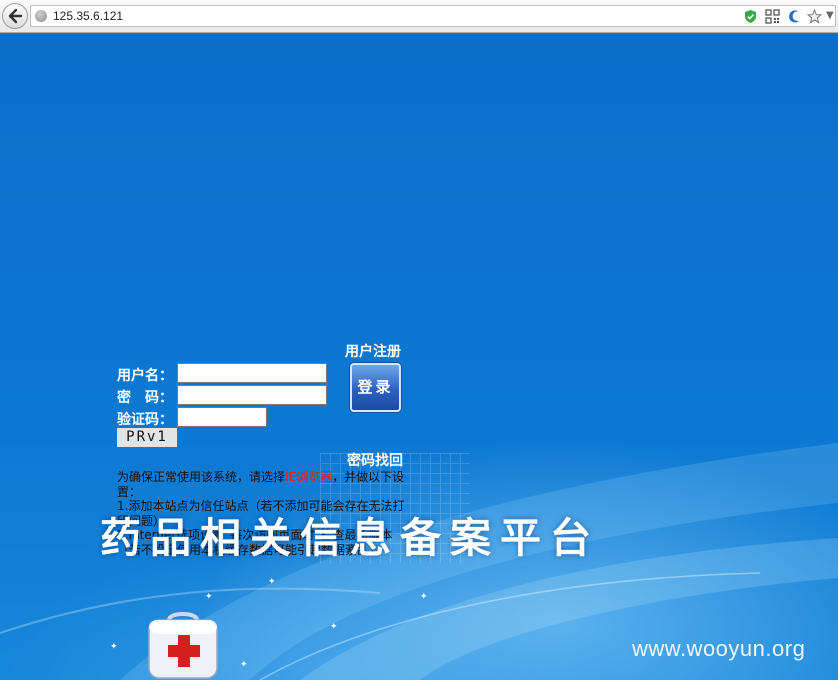 The width and height of the screenshot is (838, 680). I want to click on ie-browser-link: IE浏览器, so click(308, 477).